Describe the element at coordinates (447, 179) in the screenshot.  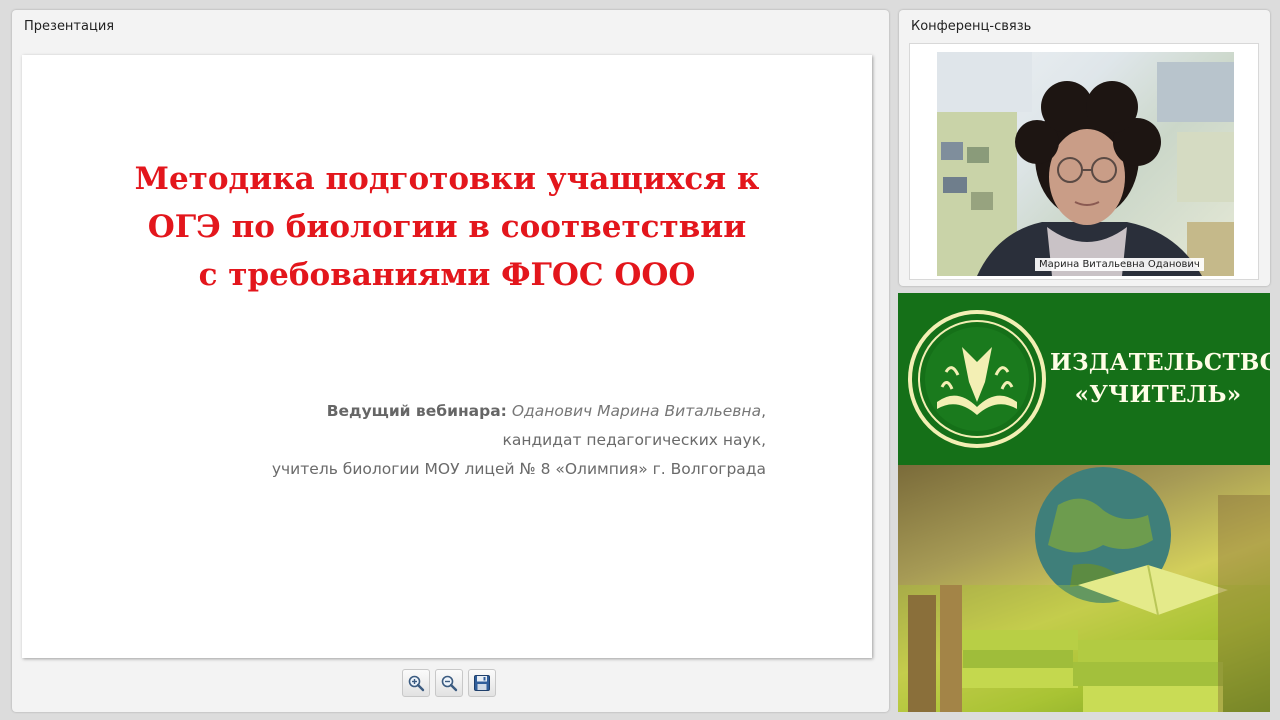
I see `slide-title-line: Методика подготовки учащихся к` at that location.